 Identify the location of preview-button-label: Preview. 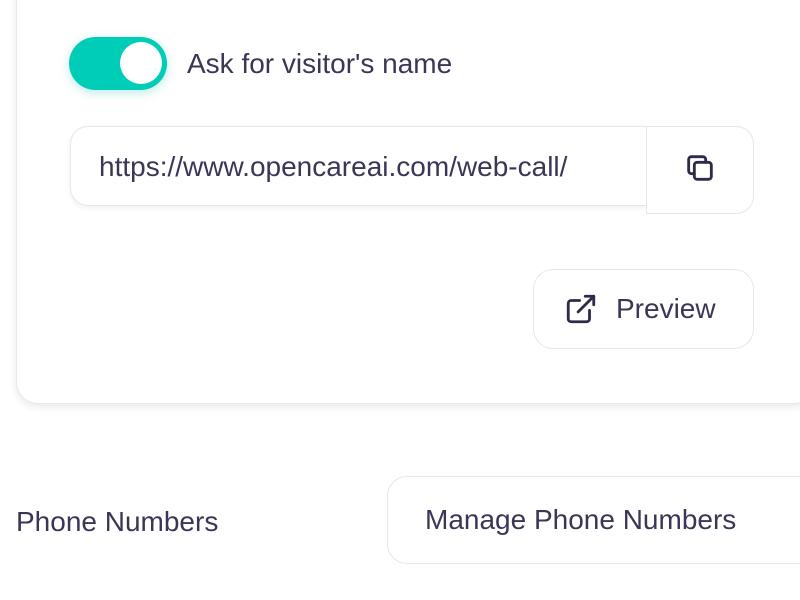
(666, 308).